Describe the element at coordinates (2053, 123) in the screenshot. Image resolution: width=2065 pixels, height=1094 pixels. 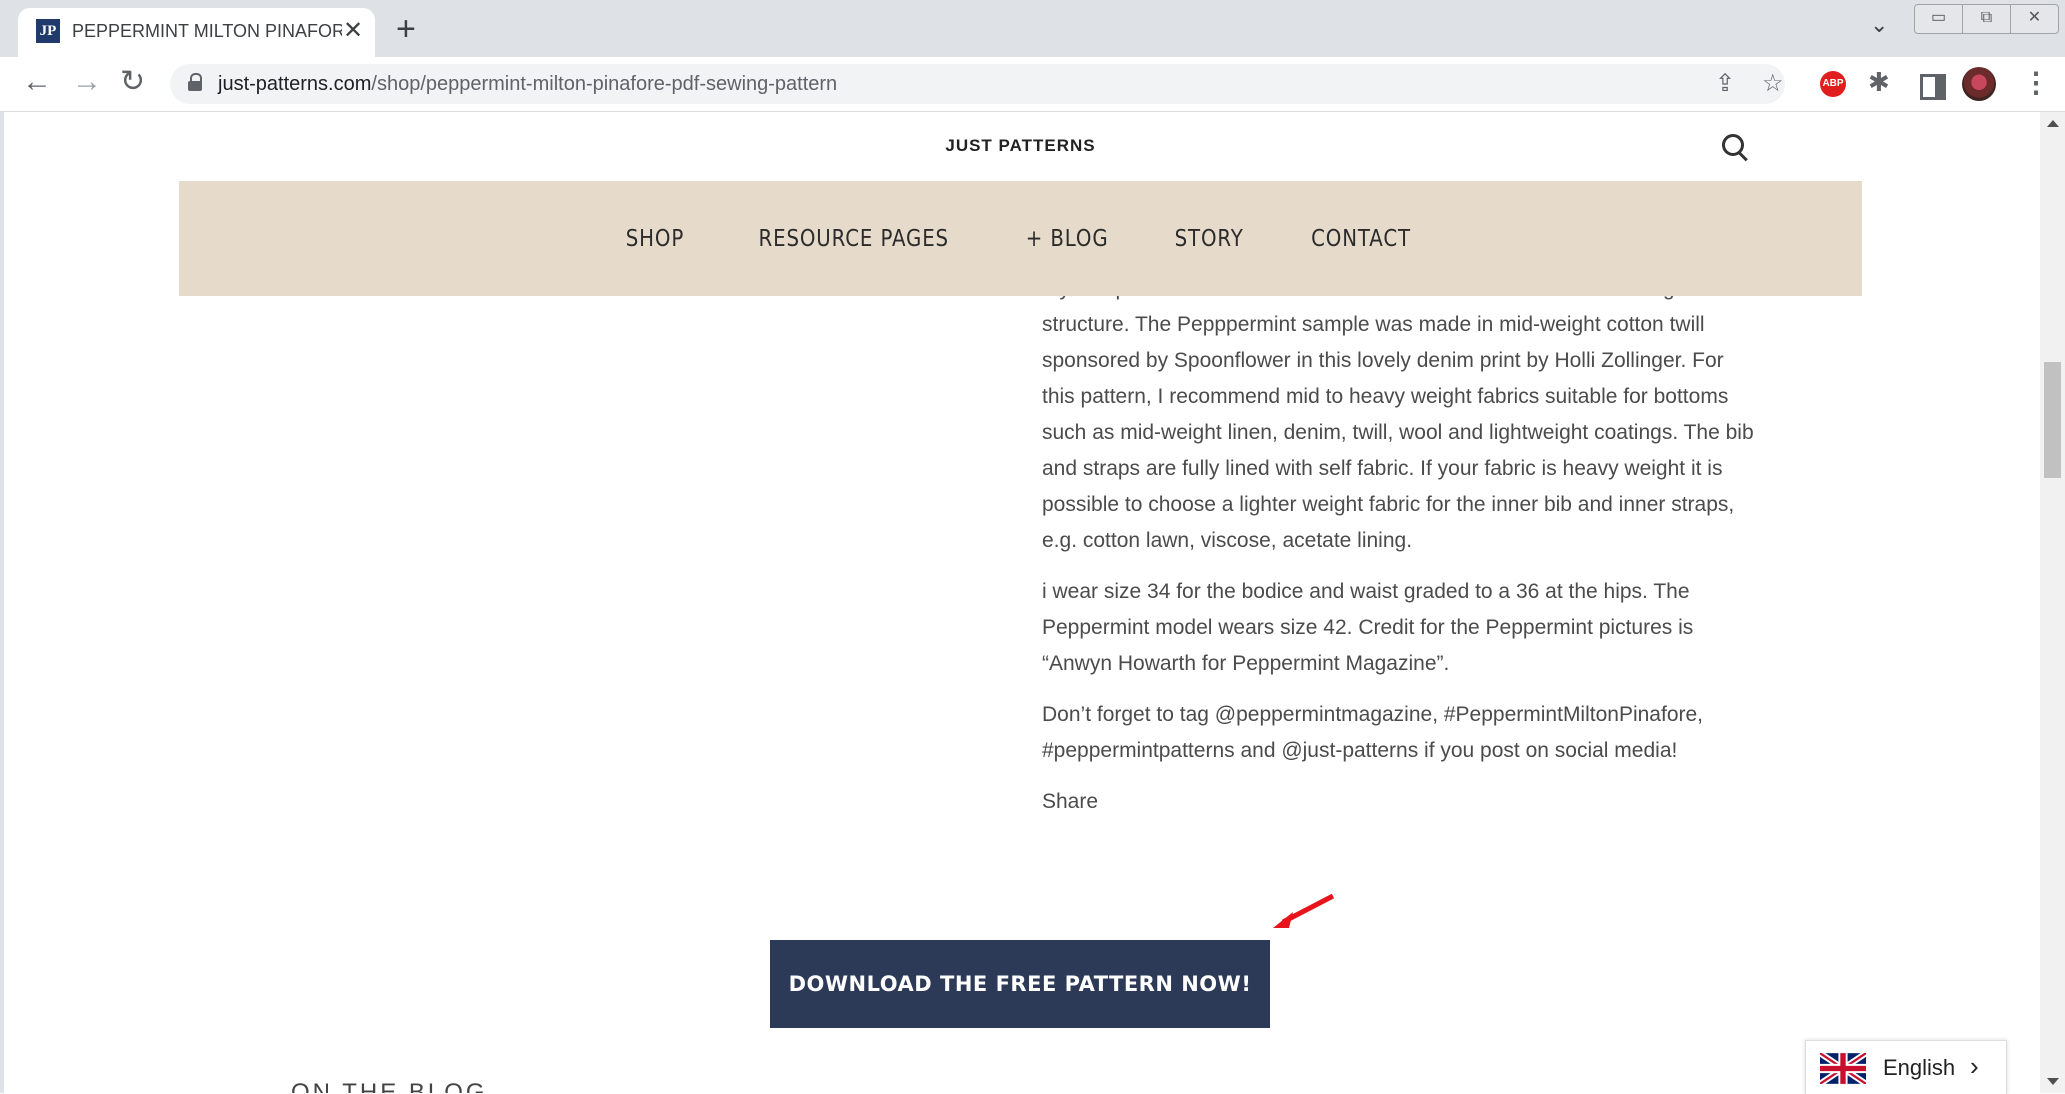
I see `scroll-up-arrow-icon` at that location.